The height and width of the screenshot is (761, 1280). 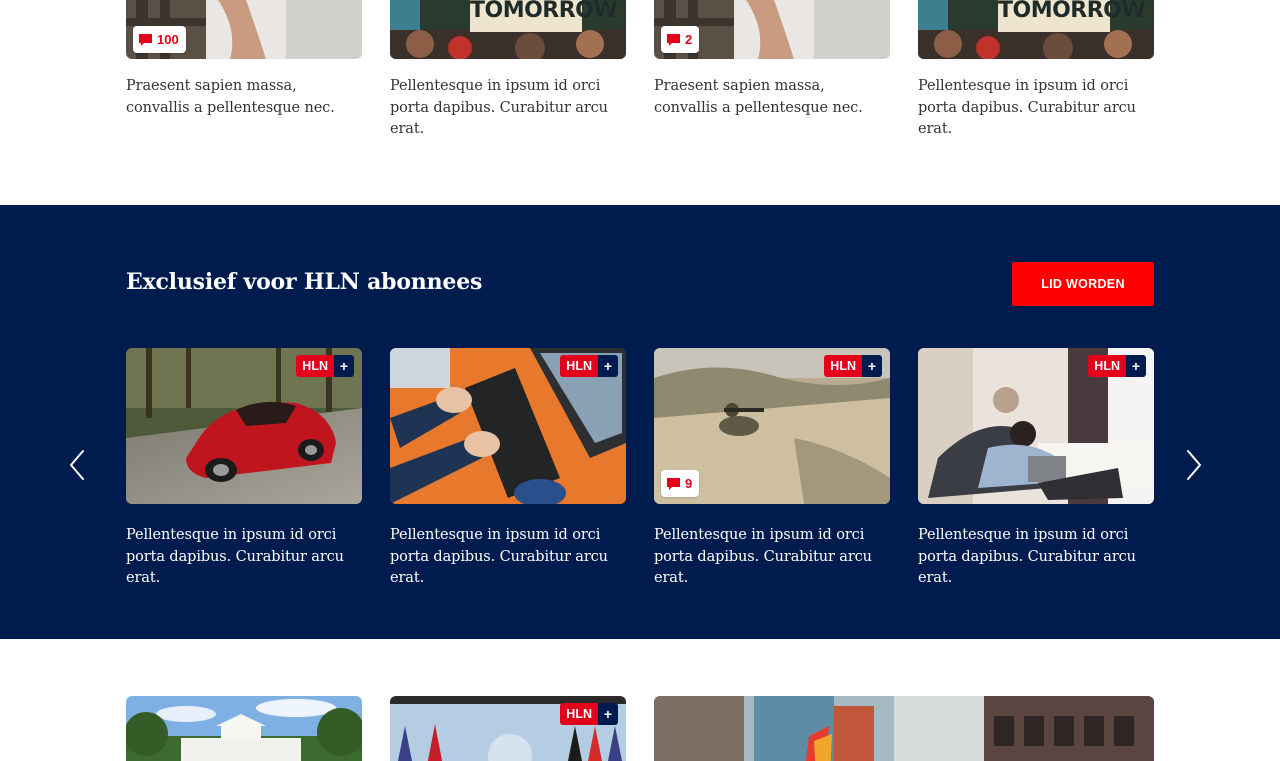 What do you see at coordinates (689, 483) in the screenshot?
I see `comment-count: 9` at bounding box center [689, 483].